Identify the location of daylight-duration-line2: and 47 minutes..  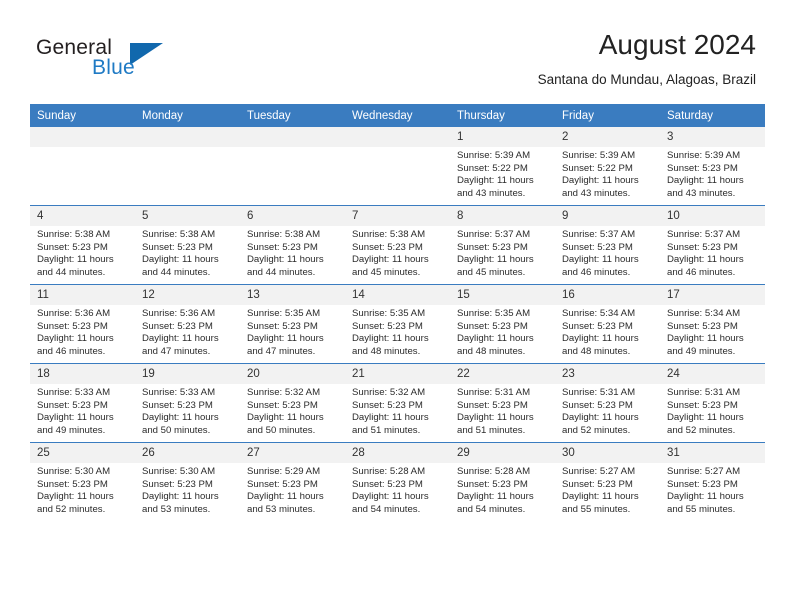
(281, 351).